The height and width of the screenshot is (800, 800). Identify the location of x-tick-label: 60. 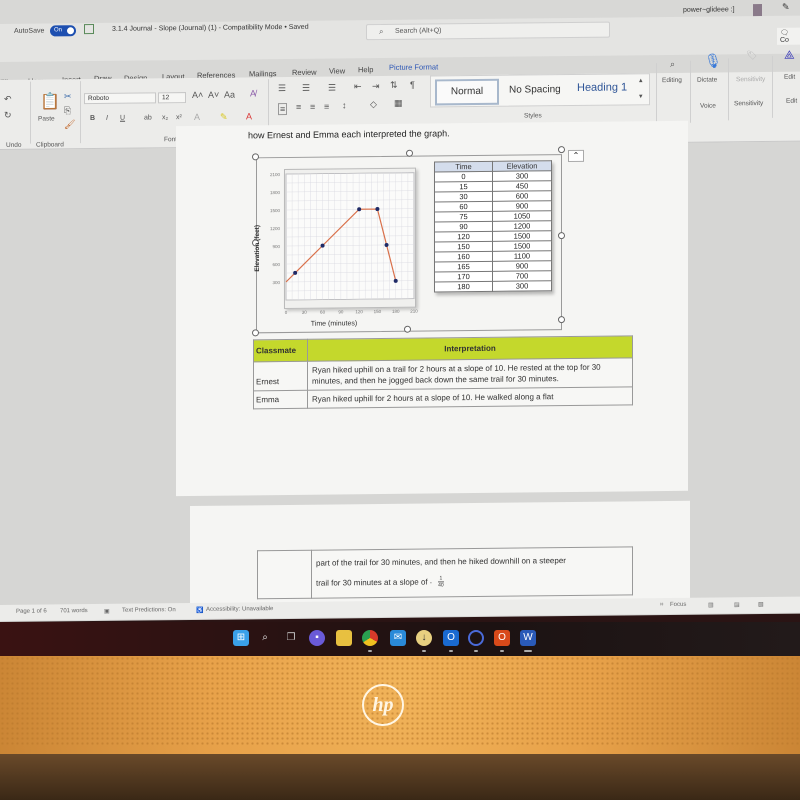
(323, 312).